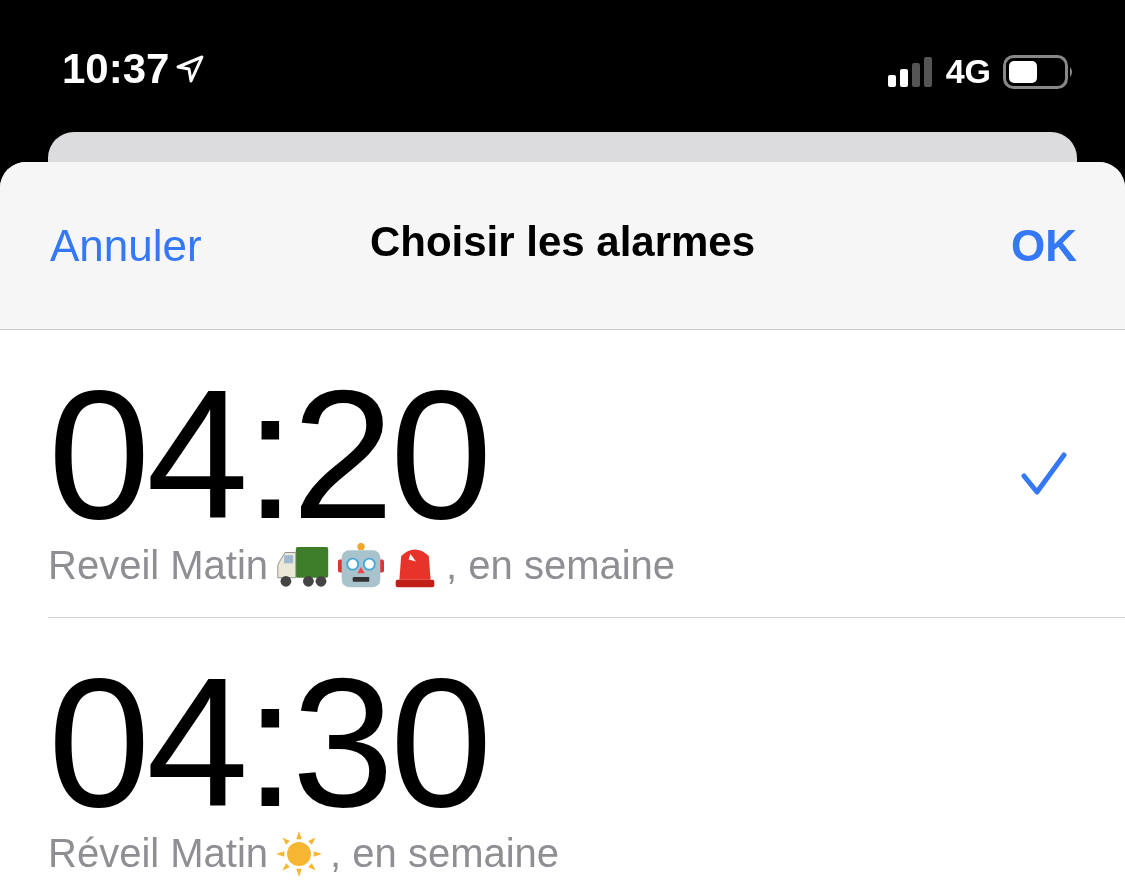 The width and height of the screenshot is (1125, 882). Describe the element at coordinates (968, 71) in the screenshot. I see `network-type: 4G` at that location.